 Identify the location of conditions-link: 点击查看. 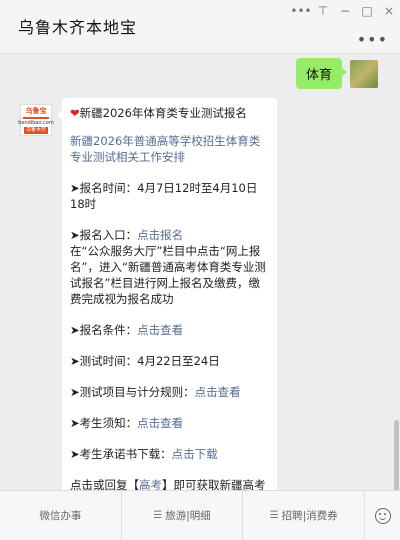
(160, 330).